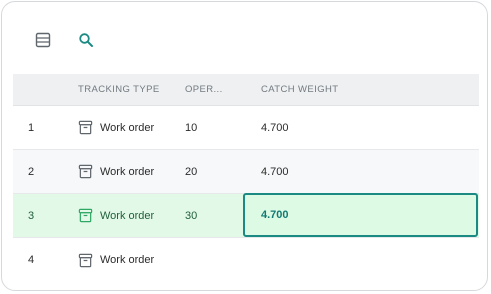 This screenshot has width=491, height=294. I want to click on search-button, so click(86, 40).